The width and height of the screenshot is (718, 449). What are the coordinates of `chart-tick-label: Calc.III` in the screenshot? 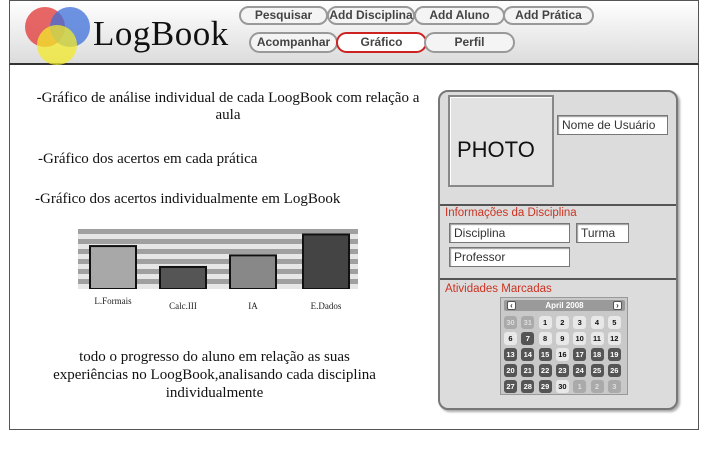 It's located at (183, 306).